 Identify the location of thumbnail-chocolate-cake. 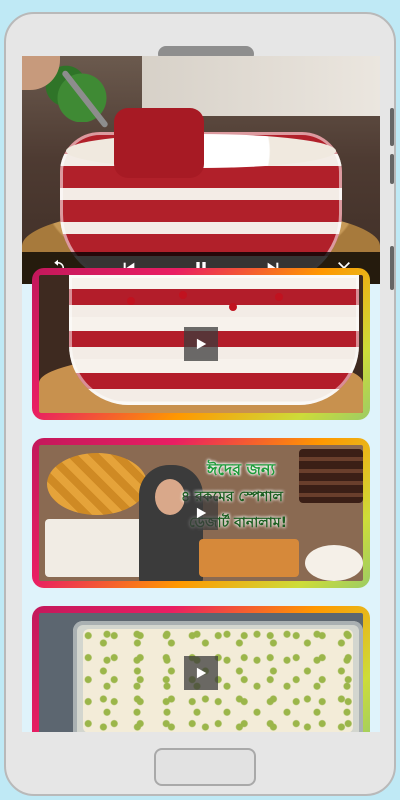
(331, 476).